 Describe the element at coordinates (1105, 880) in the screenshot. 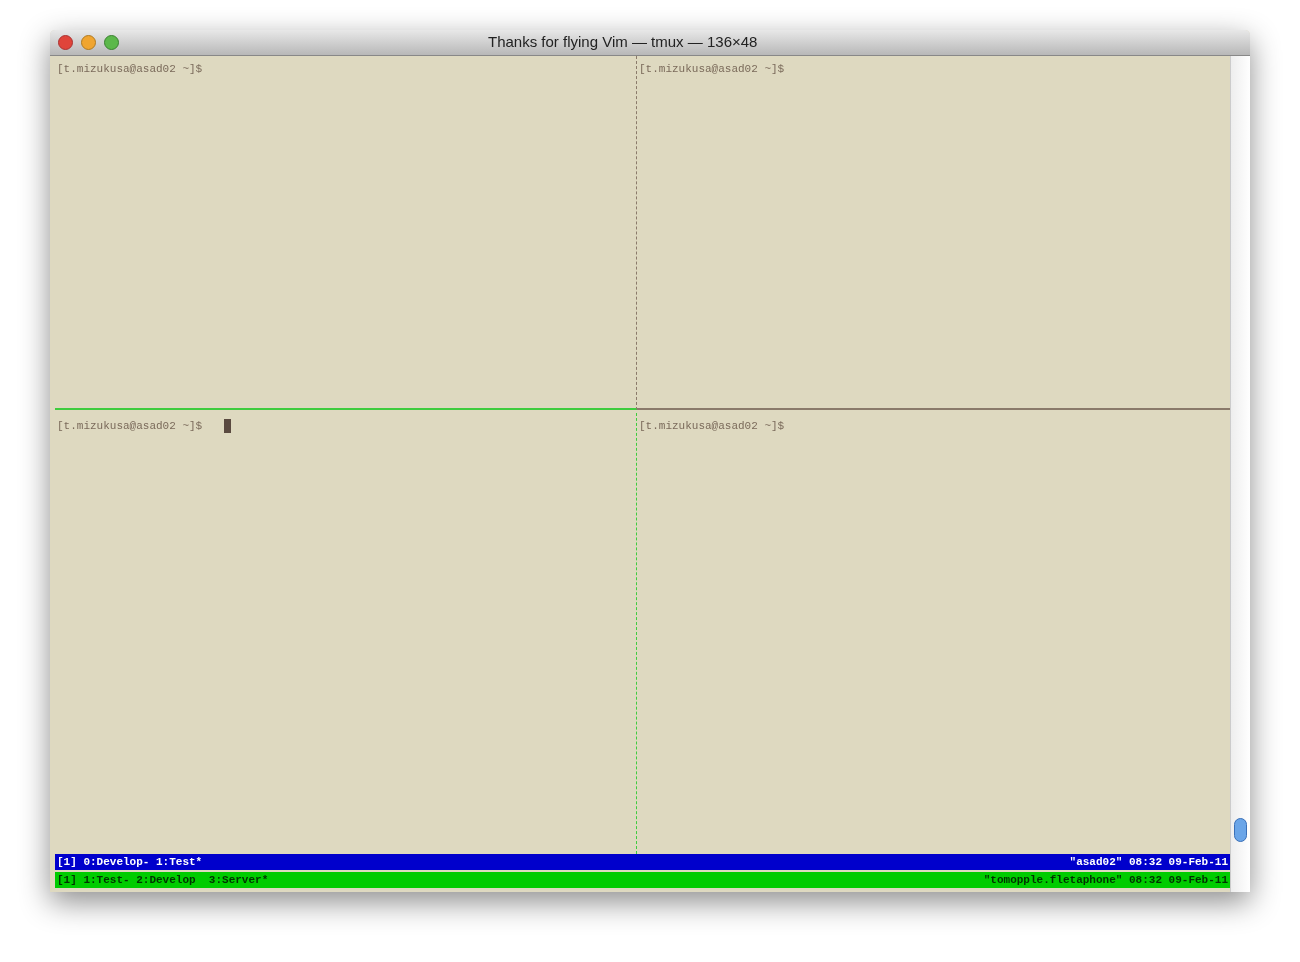

I see `status-info: "tomopple.fletaphone" 08:32 09-Feb-11` at that location.